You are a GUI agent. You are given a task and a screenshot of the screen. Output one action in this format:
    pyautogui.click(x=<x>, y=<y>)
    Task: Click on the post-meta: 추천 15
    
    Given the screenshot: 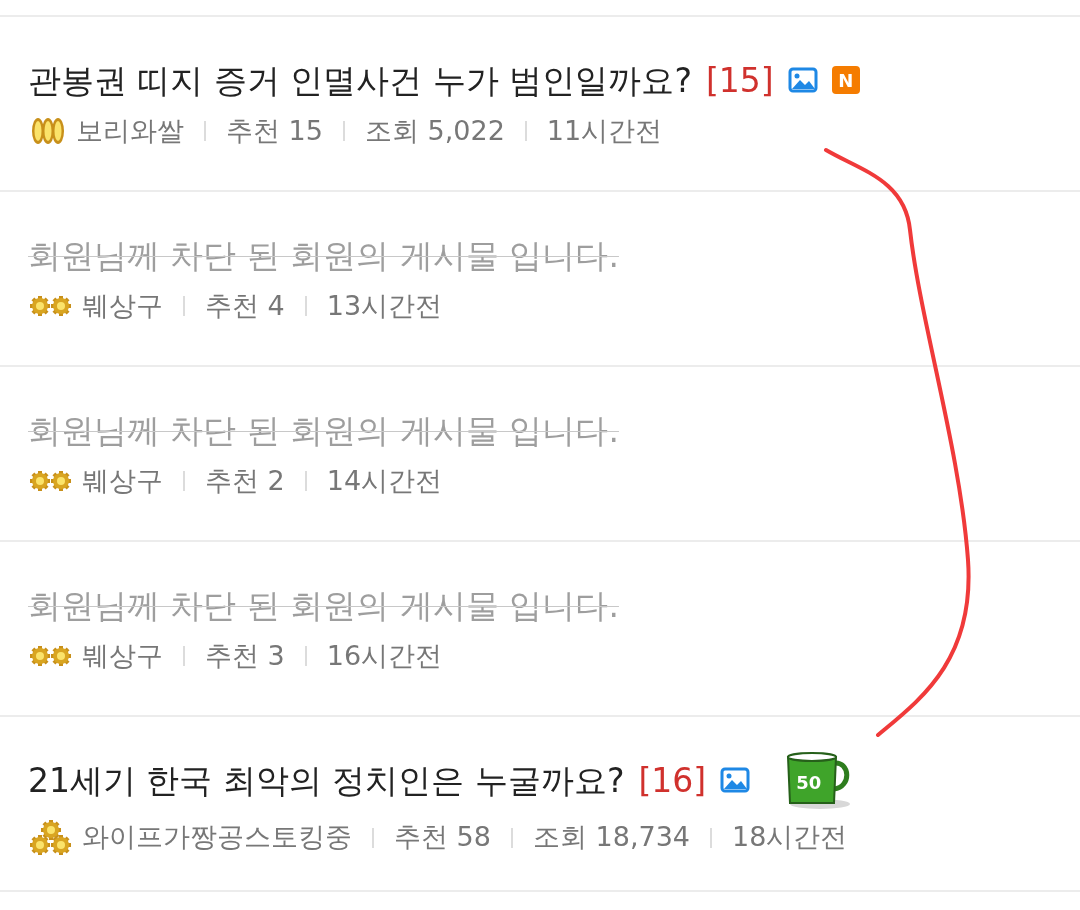 What is the action you would take?
    pyautogui.click(x=274, y=131)
    